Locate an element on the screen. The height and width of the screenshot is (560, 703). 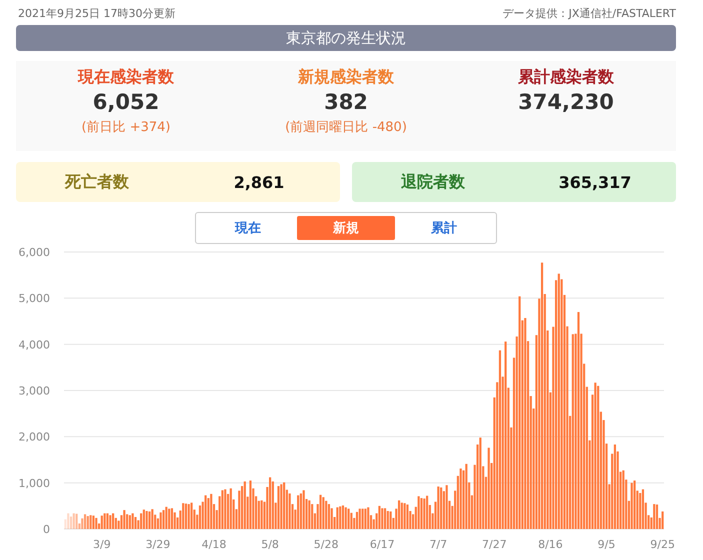
axis-label: 5,000 is located at coordinates (34, 299).